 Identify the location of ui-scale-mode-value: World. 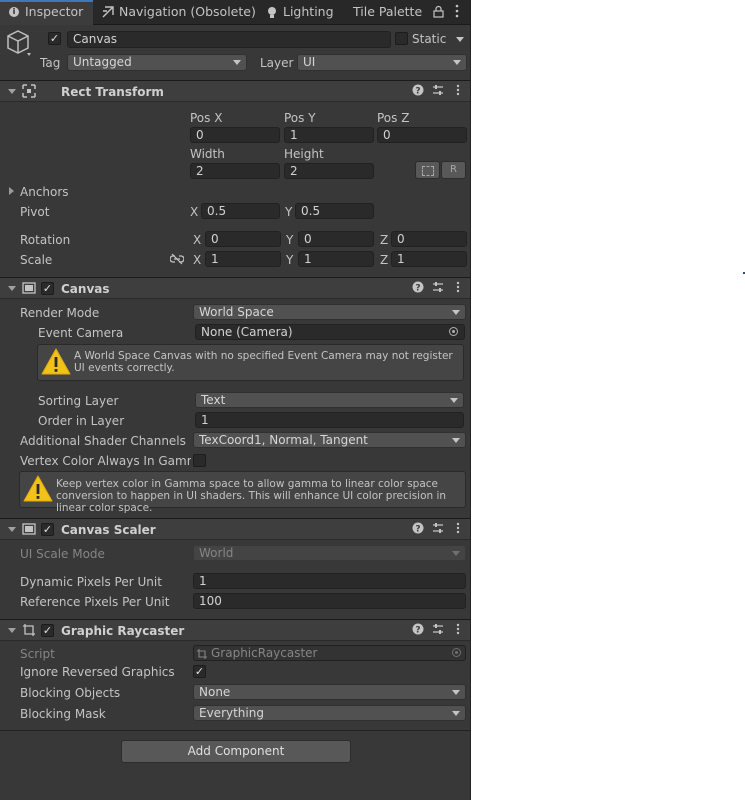
(216, 553).